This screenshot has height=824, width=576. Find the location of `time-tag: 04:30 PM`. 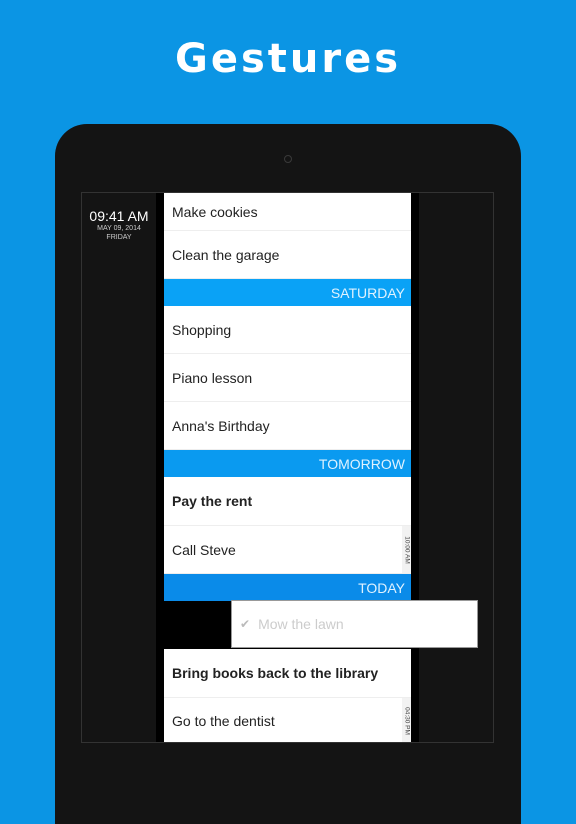

time-tag: 04:30 PM is located at coordinates (406, 720).